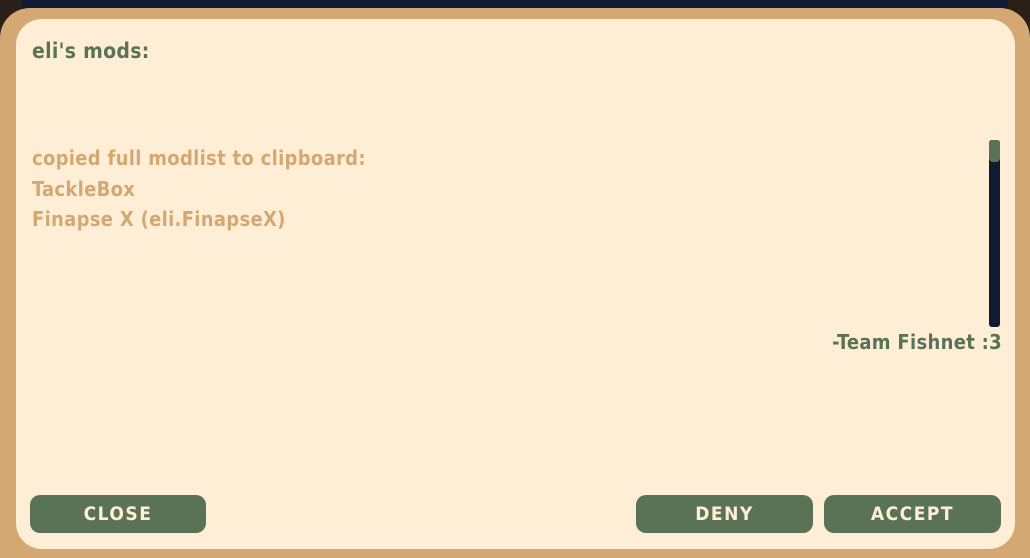  What do you see at coordinates (724, 514) in the screenshot?
I see `deny-button: DENY` at bounding box center [724, 514].